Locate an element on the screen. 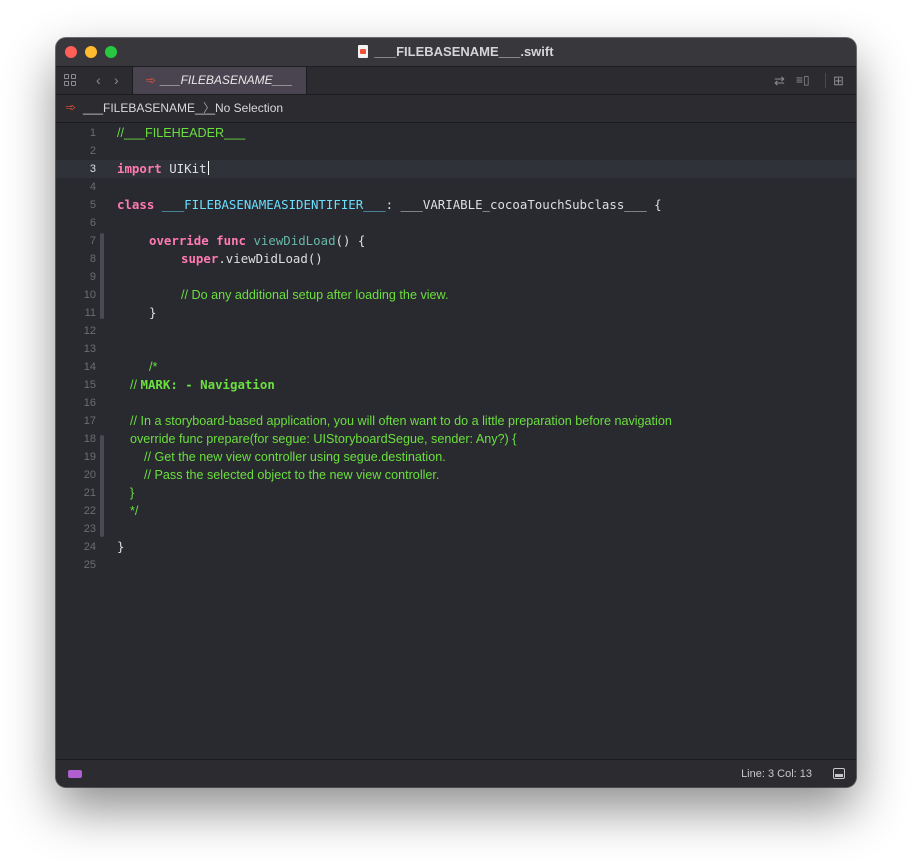  keyword: super is located at coordinates (200, 258).